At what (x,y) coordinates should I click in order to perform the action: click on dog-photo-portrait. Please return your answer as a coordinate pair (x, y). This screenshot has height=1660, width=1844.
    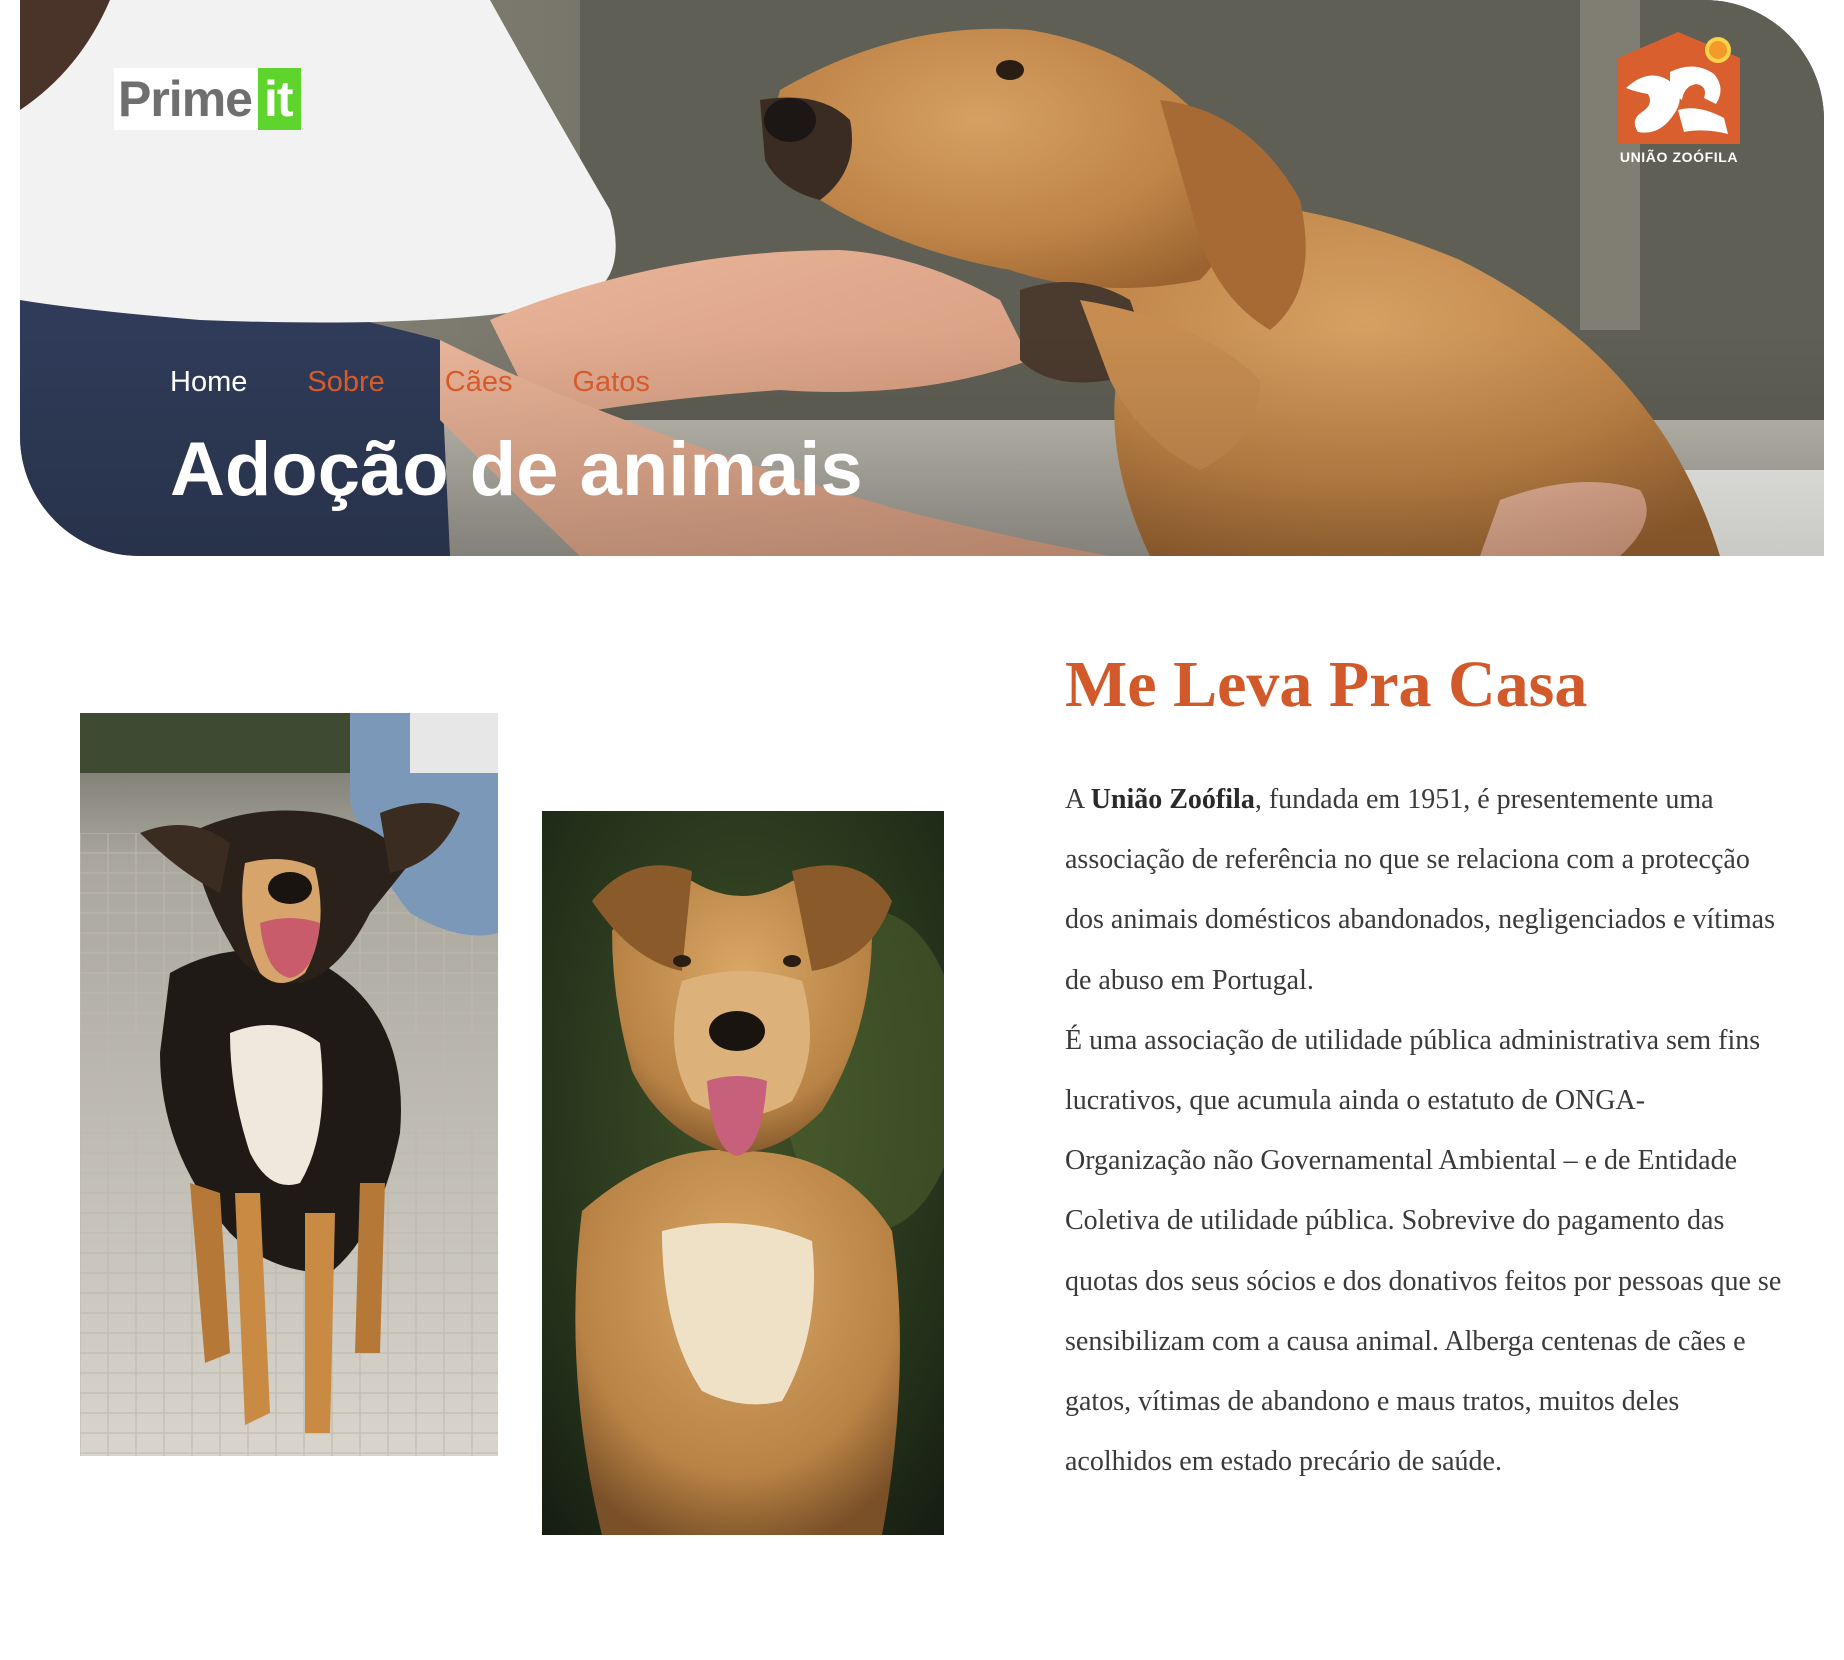
    Looking at the image, I should click on (743, 1173).